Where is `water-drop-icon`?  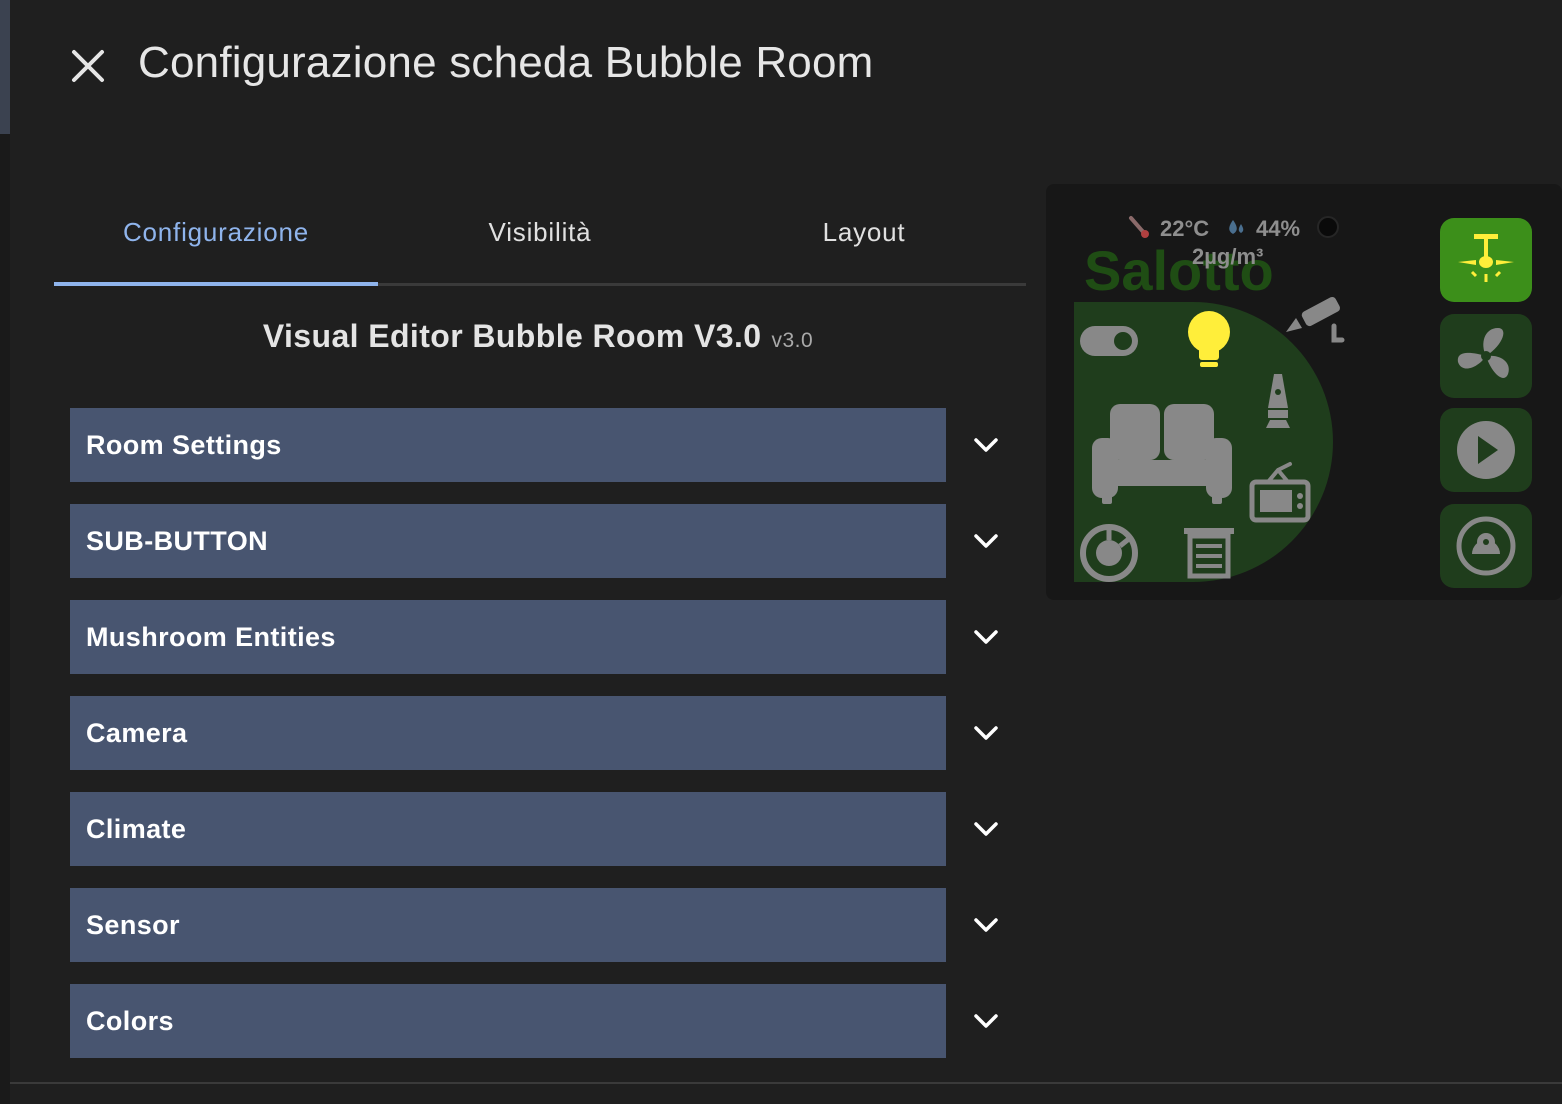 water-drop-icon is located at coordinates (1236, 227).